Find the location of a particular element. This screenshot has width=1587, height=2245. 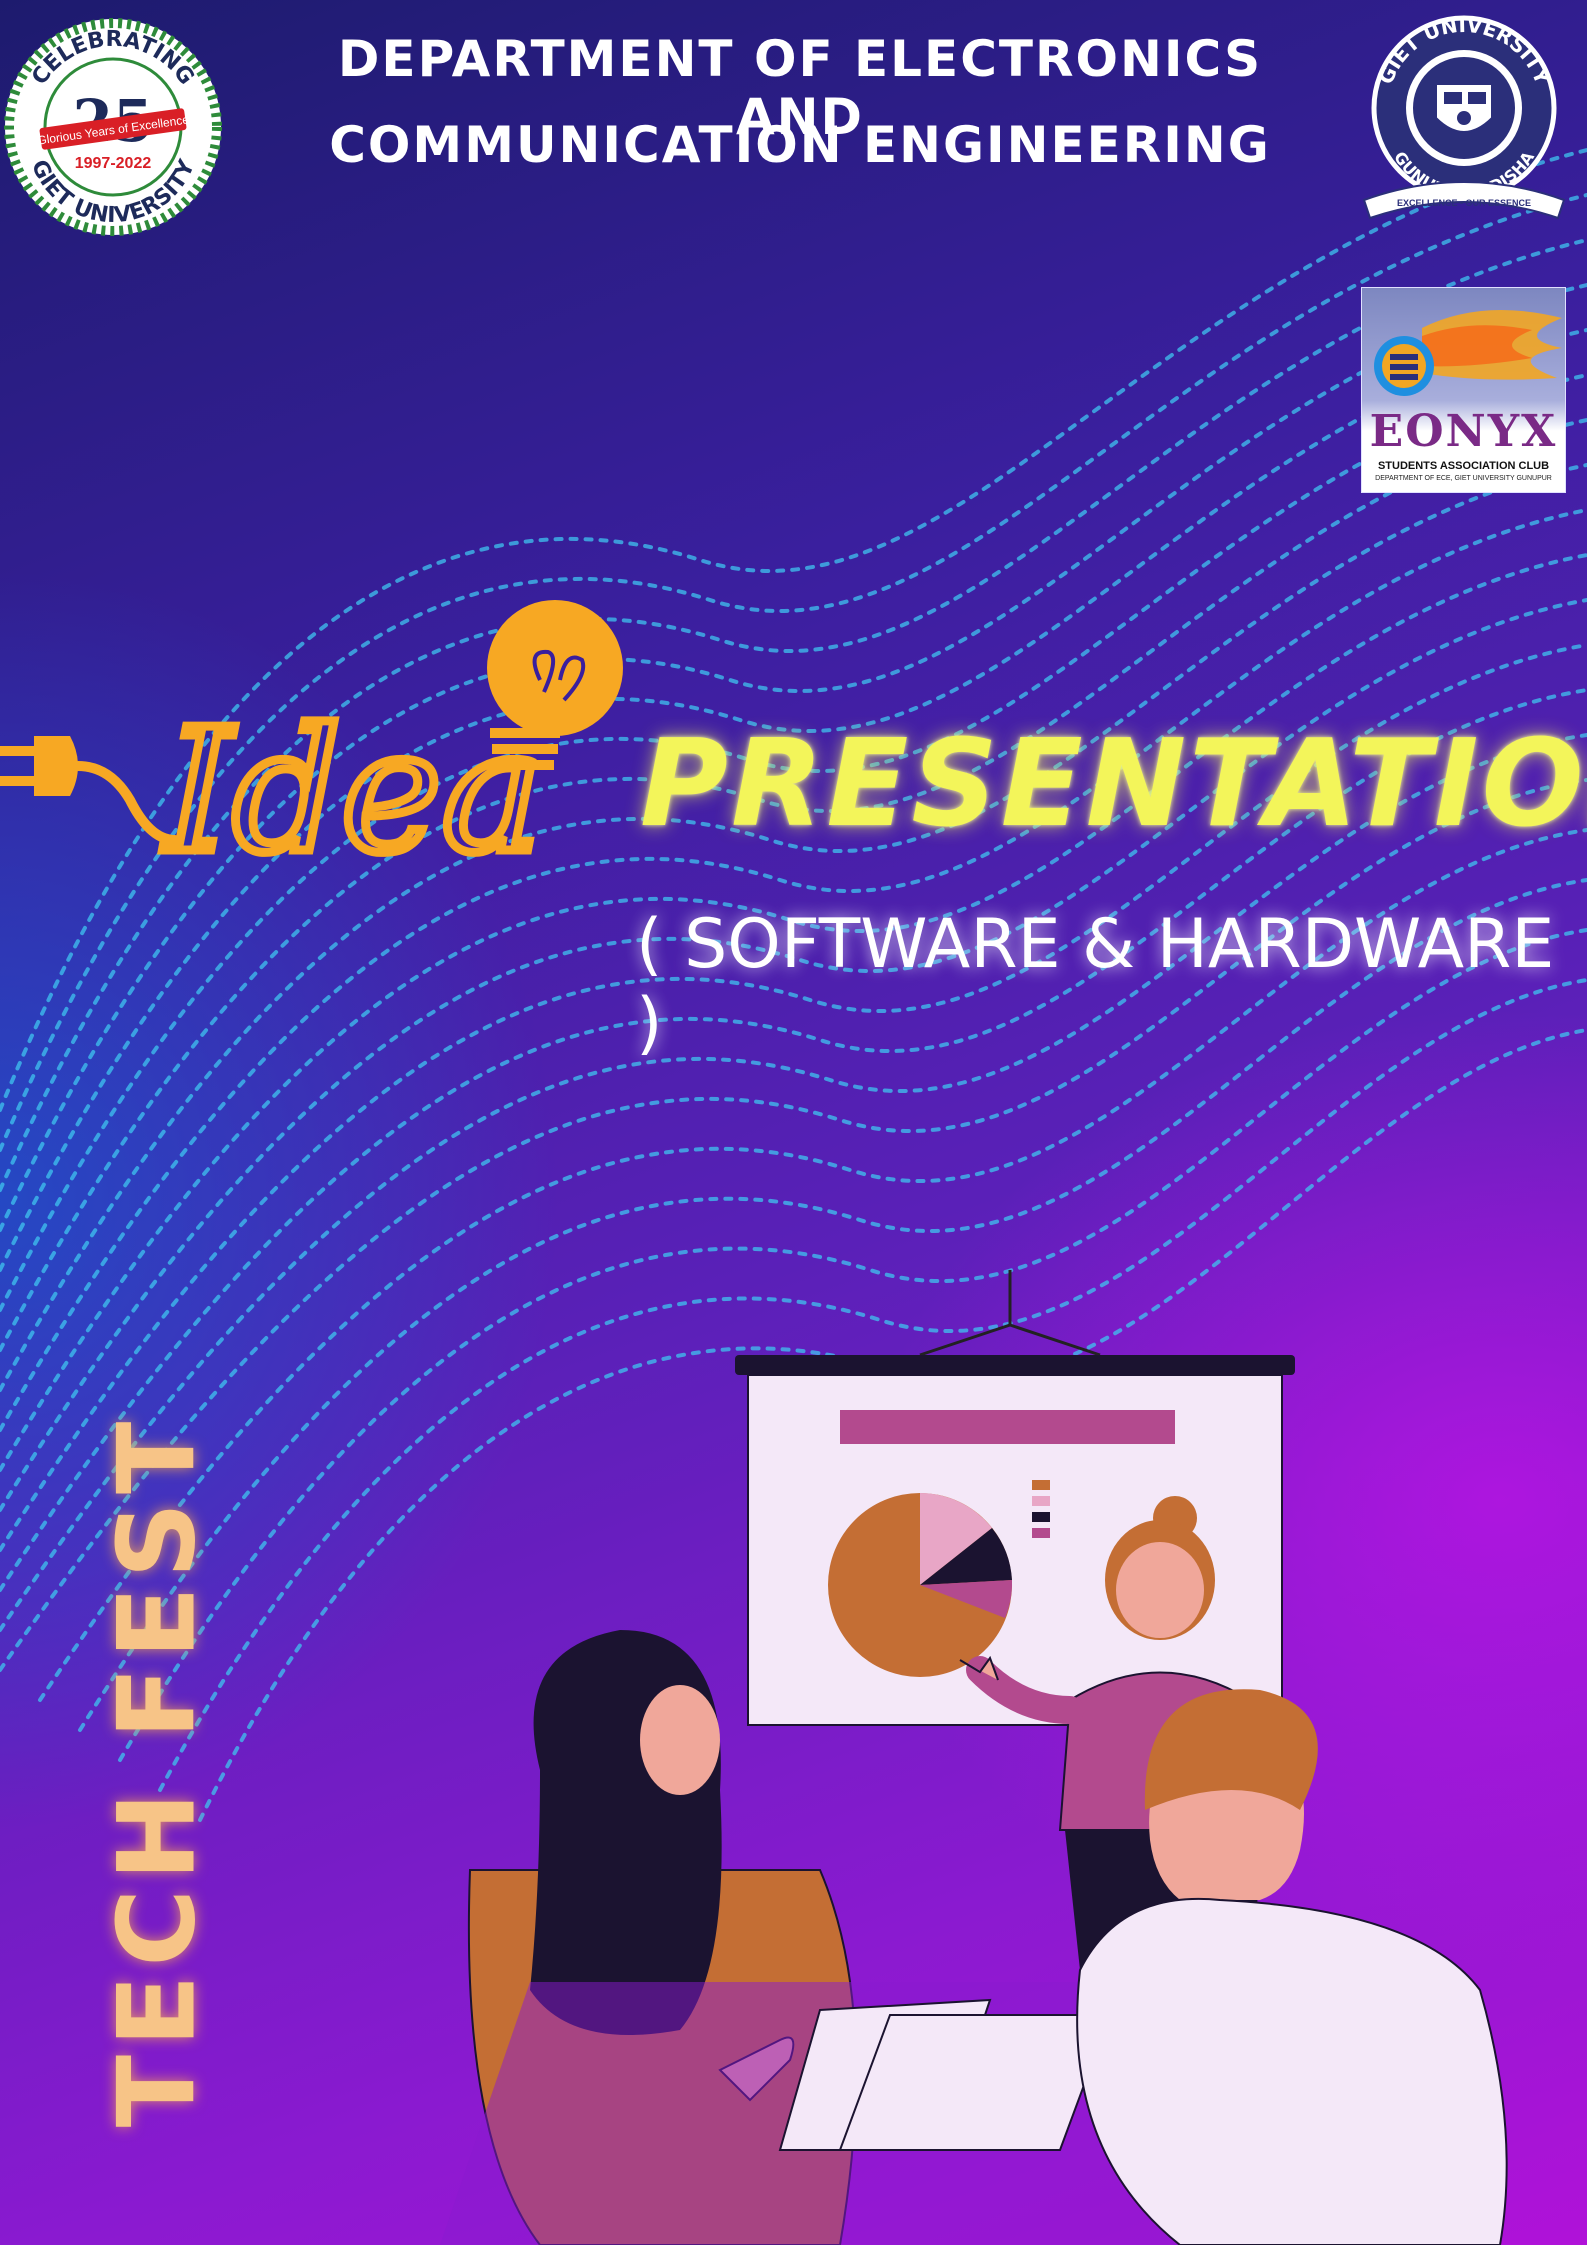

presentation-title: PRESENTATION is located at coordinates (1113, 784).